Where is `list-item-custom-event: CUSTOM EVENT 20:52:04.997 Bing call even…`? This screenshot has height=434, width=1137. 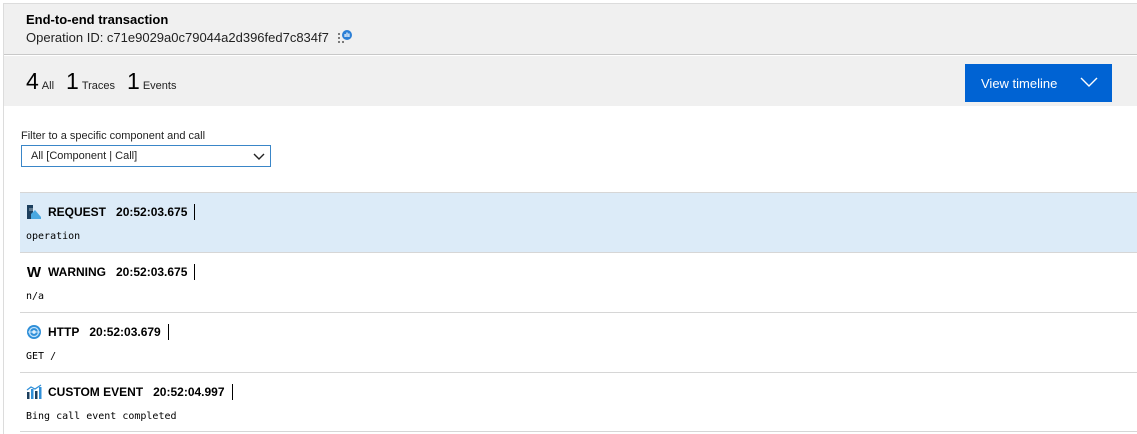
list-item-custom-event: CUSTOM EVENT 20:52:04.997 Bing call even… is located at coordinates (578, 402).